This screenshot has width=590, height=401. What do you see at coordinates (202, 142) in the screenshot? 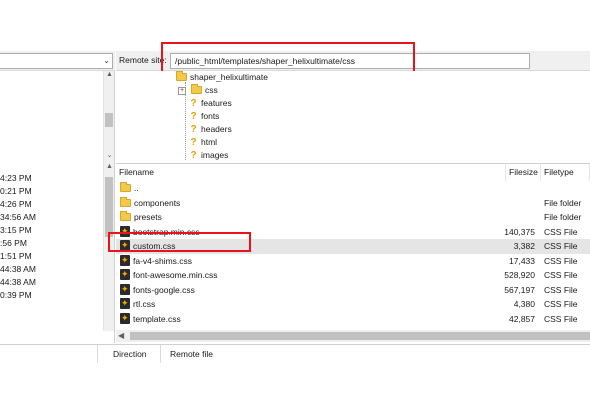
I see `tree-node: ? html` at bounding box center [202, 142].